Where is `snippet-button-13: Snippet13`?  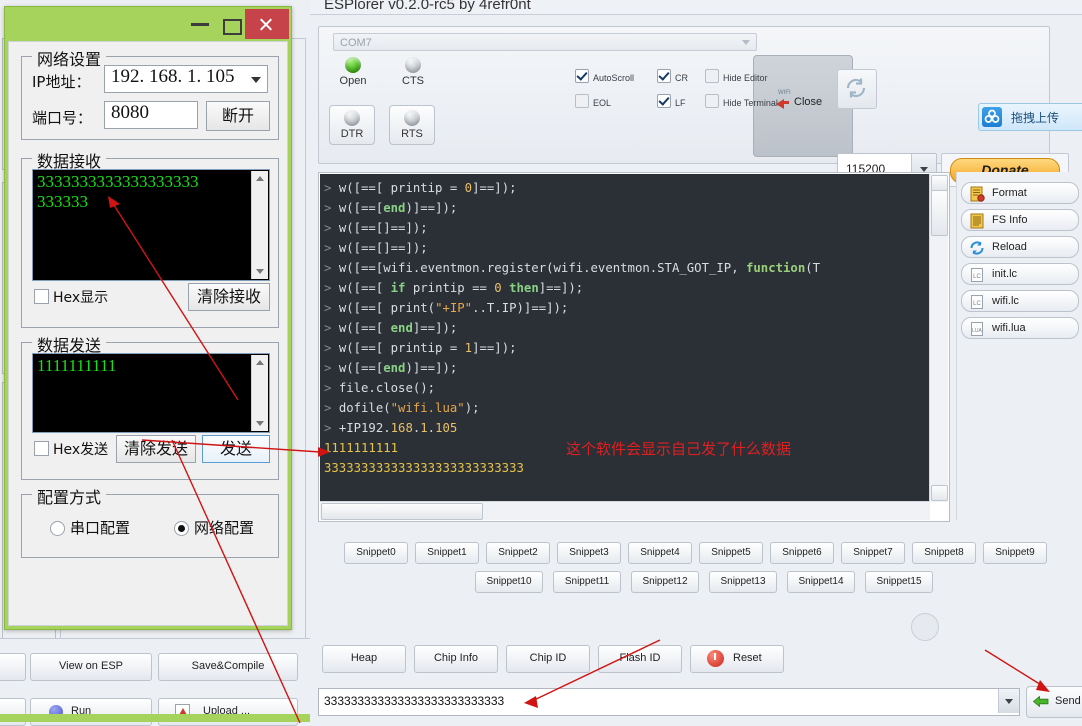
snippet-button-13: Snippet13 is located at coordinates (743, 582).